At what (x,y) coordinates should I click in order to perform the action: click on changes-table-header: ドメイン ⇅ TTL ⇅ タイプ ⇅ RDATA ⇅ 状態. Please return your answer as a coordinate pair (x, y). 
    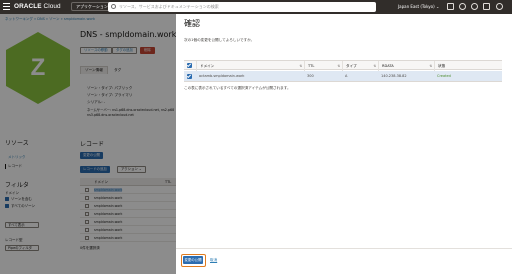
    Looking at the image, I should click on (343, 65).